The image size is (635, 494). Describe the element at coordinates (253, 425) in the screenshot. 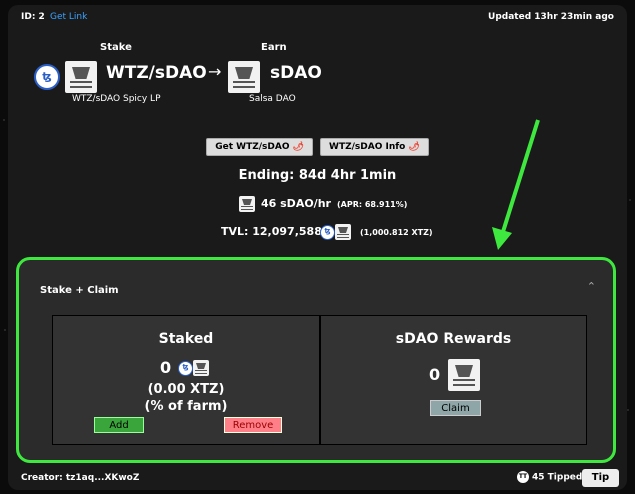

I see `remove-button: Remove` at that location.